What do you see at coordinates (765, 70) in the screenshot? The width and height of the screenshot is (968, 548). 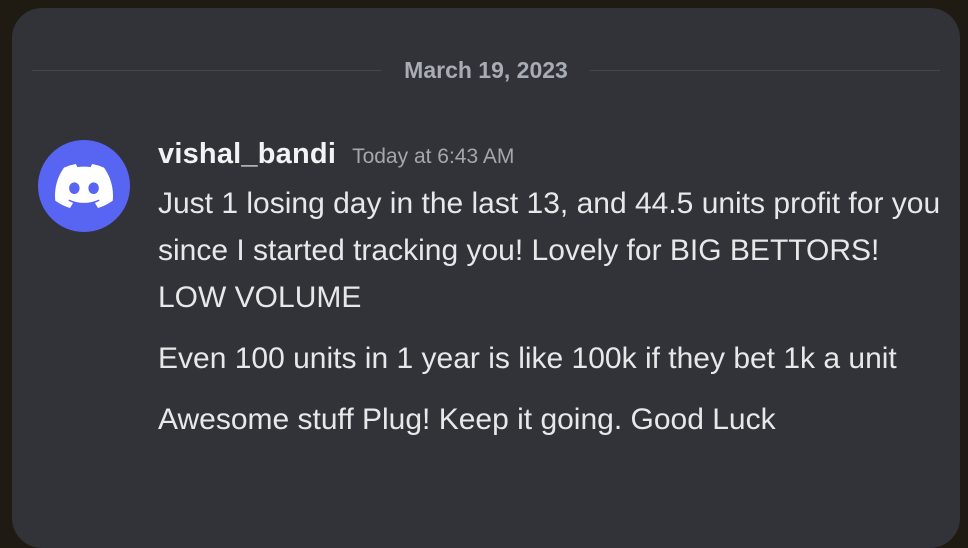 I see `divider-line-right` at bounding box center [765, 70].